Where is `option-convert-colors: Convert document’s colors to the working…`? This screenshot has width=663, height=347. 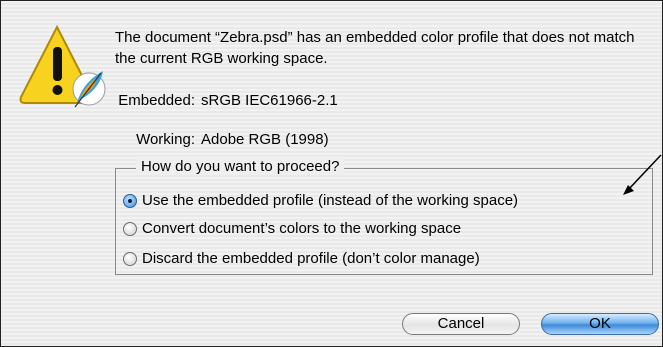 option-convert-colors: Convert document’s colors to the working… is located at coordinates (292, 228).